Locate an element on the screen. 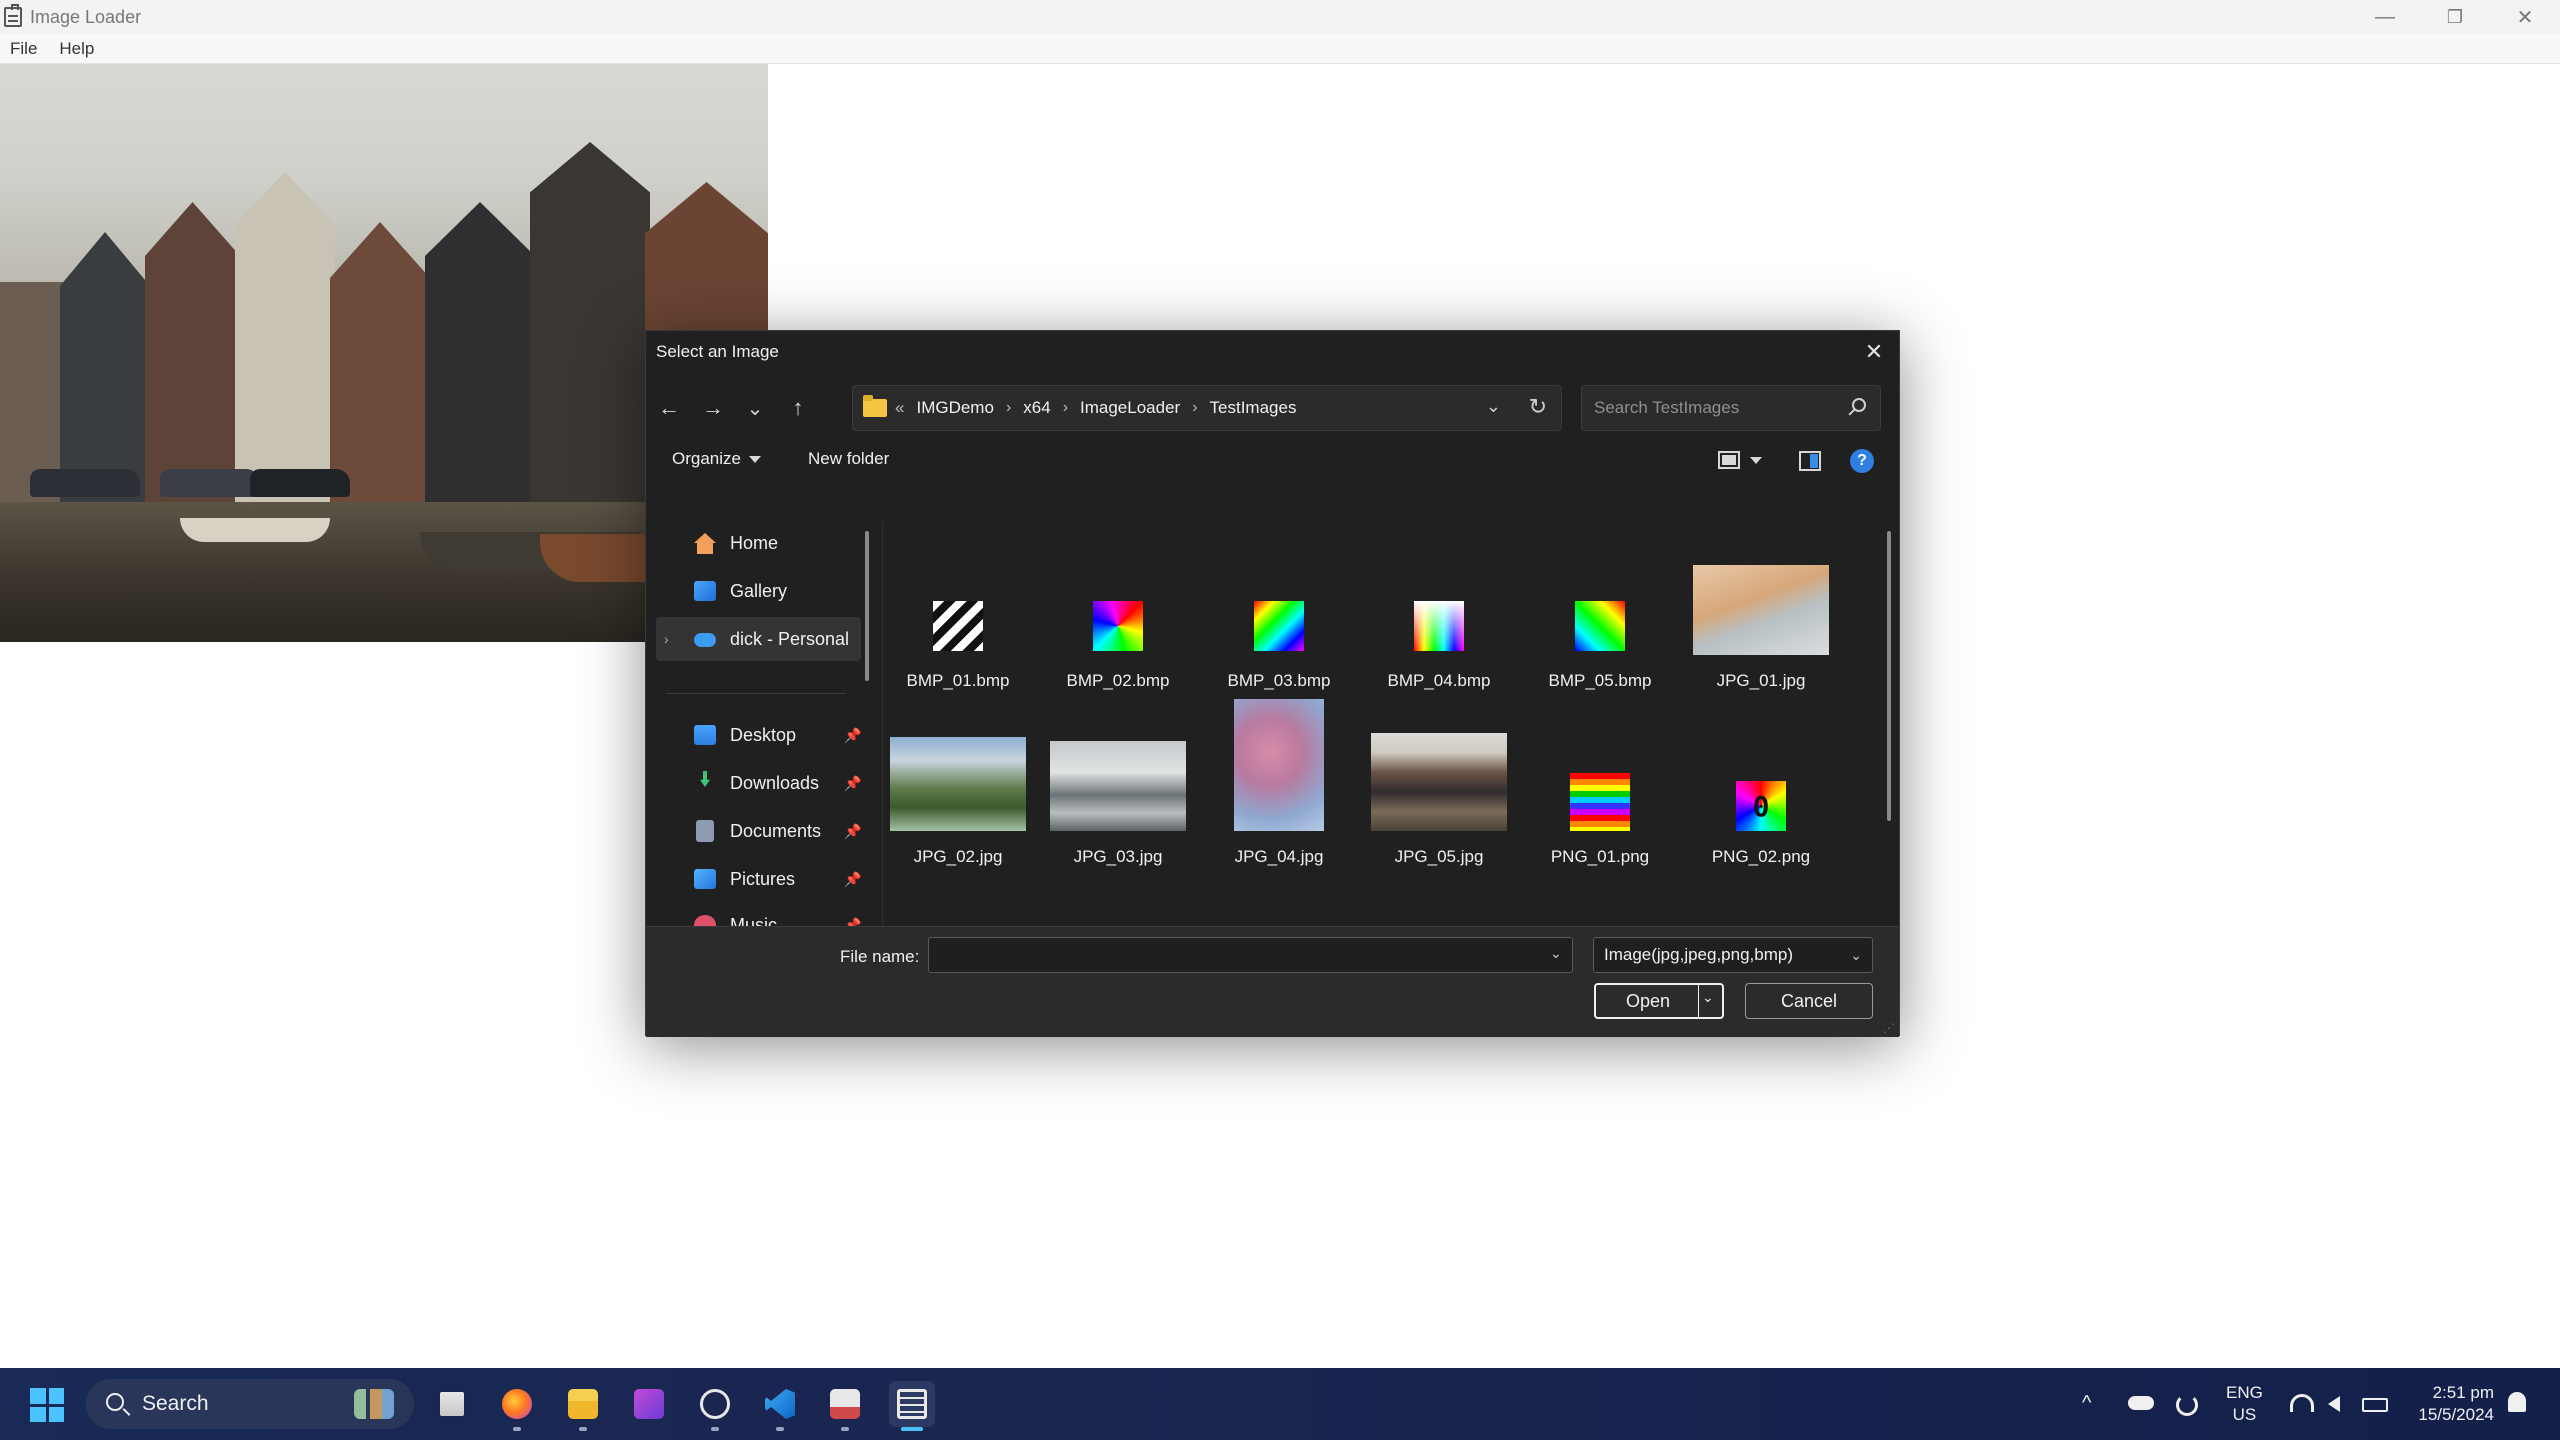  file-name: JPG_02.jpg is located at coordinates (958, 856).